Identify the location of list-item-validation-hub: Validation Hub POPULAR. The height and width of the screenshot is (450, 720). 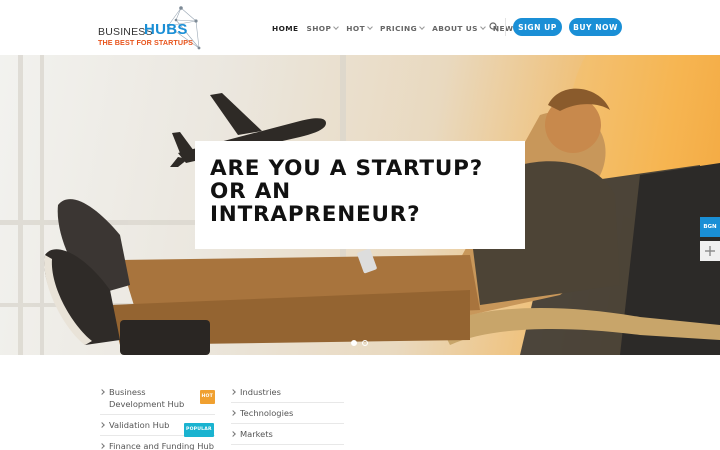
(157, 428).